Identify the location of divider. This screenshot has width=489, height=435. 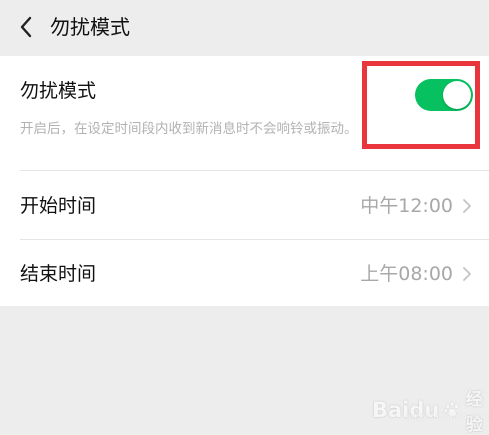
(254, 170).